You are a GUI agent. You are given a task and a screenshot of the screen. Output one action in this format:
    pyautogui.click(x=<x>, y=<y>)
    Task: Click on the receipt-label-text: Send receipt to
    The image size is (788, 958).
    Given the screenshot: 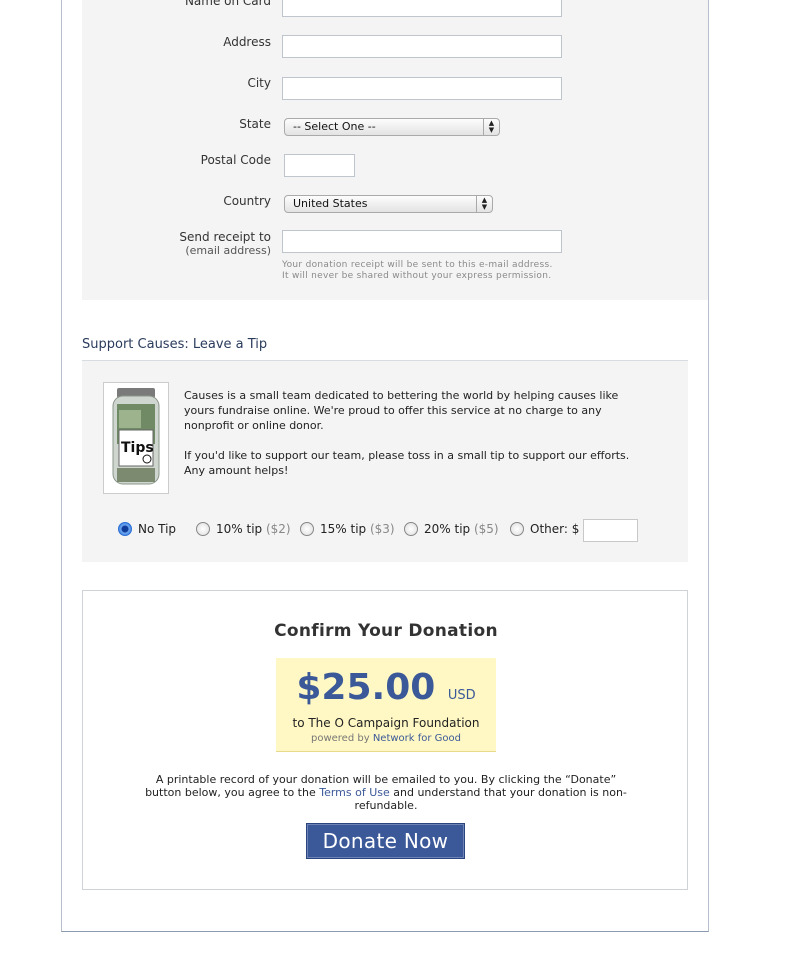 What is the action you would take?
    pyautogui.click(x=225, y=237)
    